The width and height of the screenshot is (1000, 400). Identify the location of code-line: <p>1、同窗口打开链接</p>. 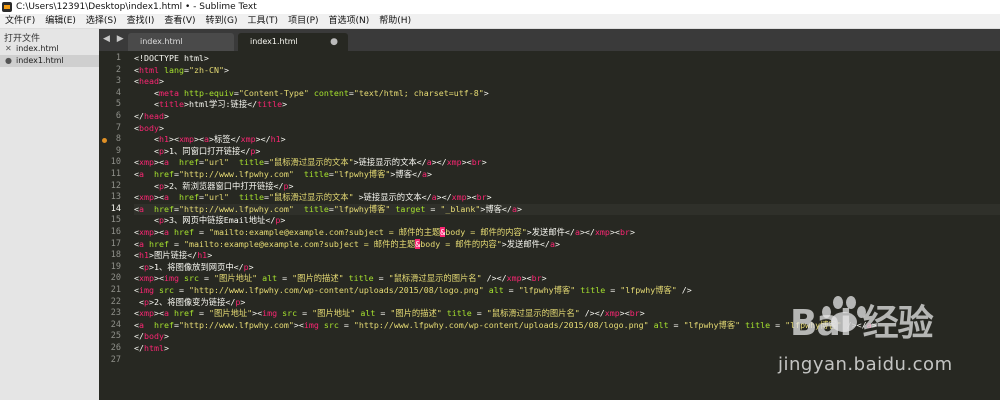
(197, 152).